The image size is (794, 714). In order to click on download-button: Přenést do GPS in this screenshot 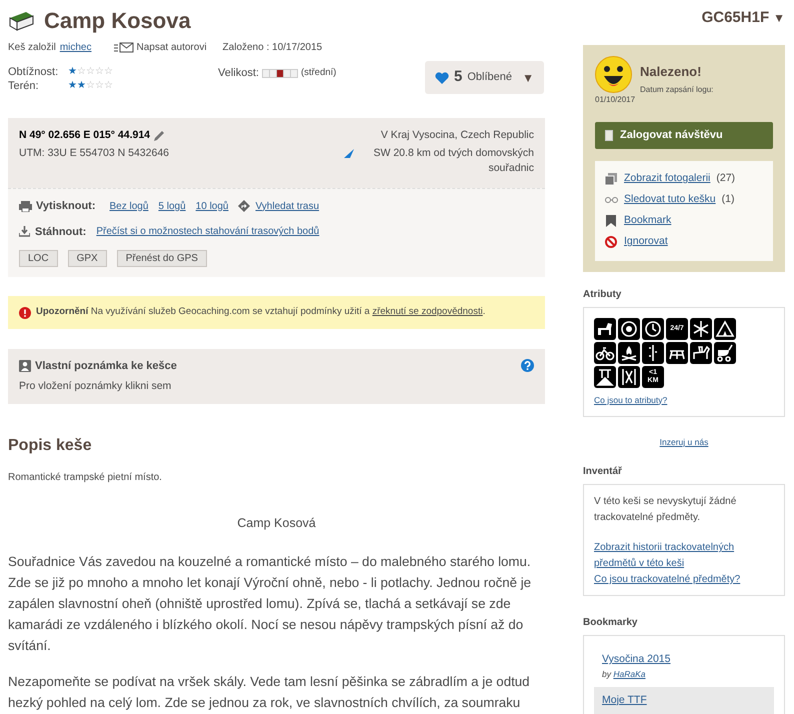, I will do `click(161, 258)`.